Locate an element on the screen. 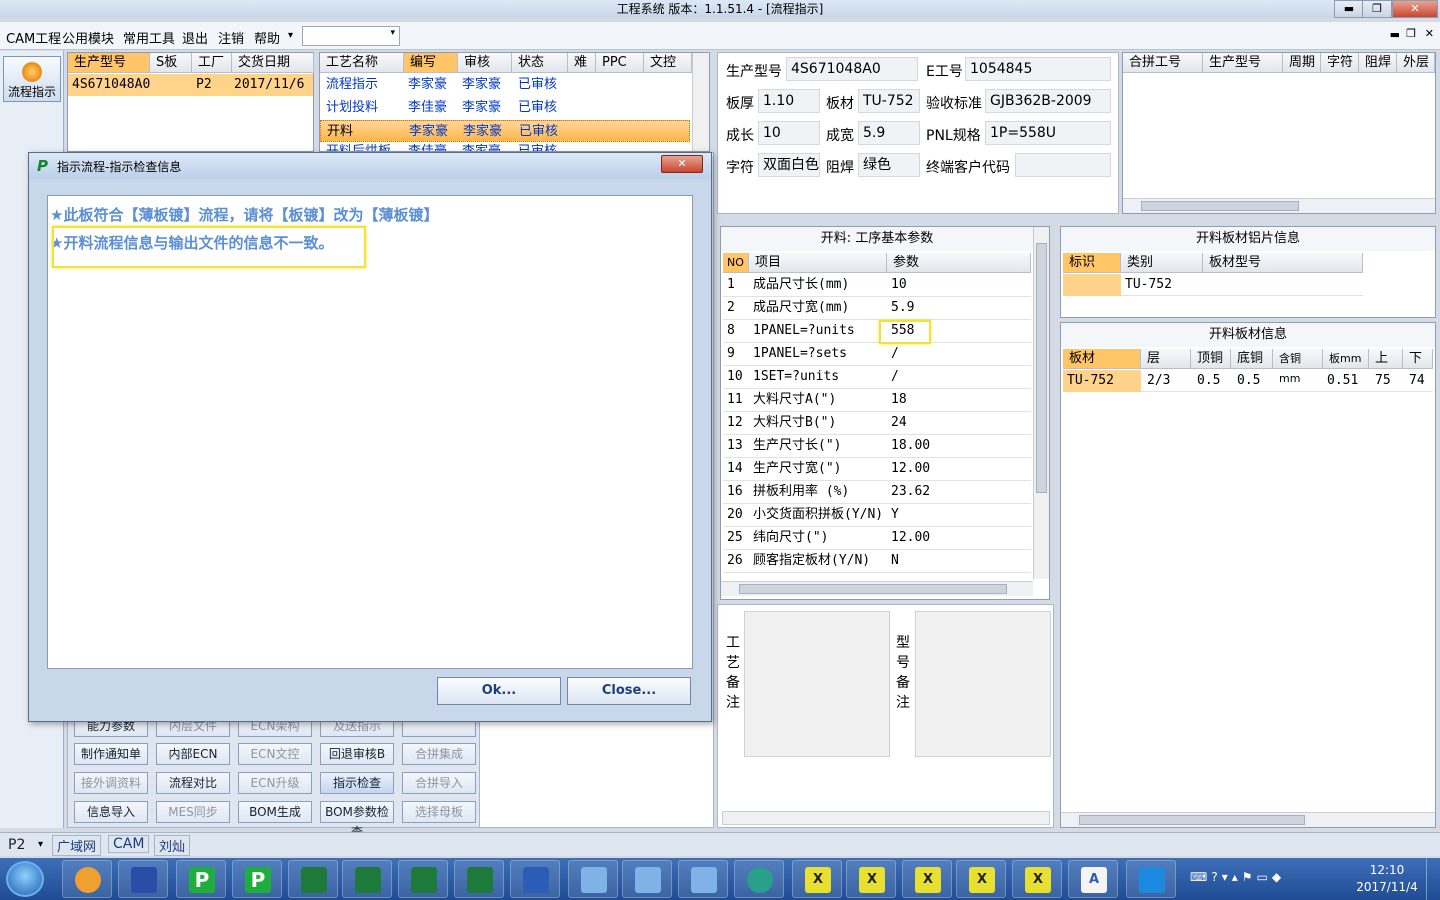 Image resolution: width=1440 pixels, height=900 pixels. table-row: TU-752 is located at coordinates (1213, 285).